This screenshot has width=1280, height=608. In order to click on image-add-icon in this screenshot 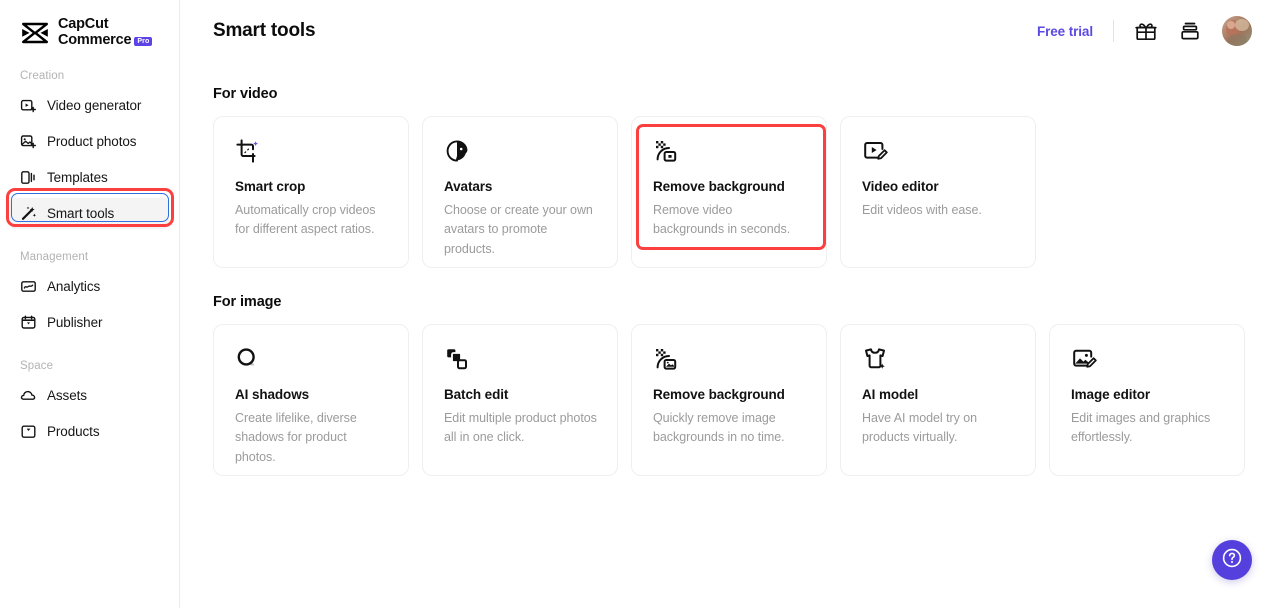, I will do `click(28, 141)`.